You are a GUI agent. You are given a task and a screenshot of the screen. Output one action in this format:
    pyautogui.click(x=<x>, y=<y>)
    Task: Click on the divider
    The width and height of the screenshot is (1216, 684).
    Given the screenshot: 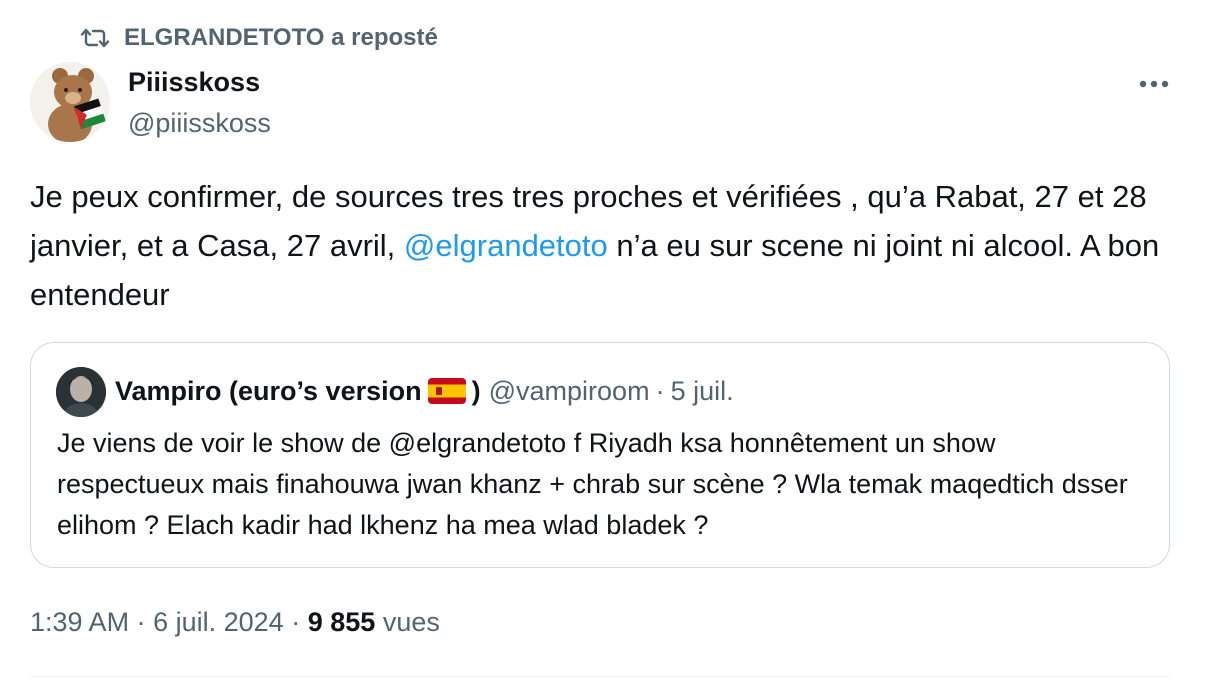 What is the action you would take?
    pyautogui.click(x=600, y=676)
    